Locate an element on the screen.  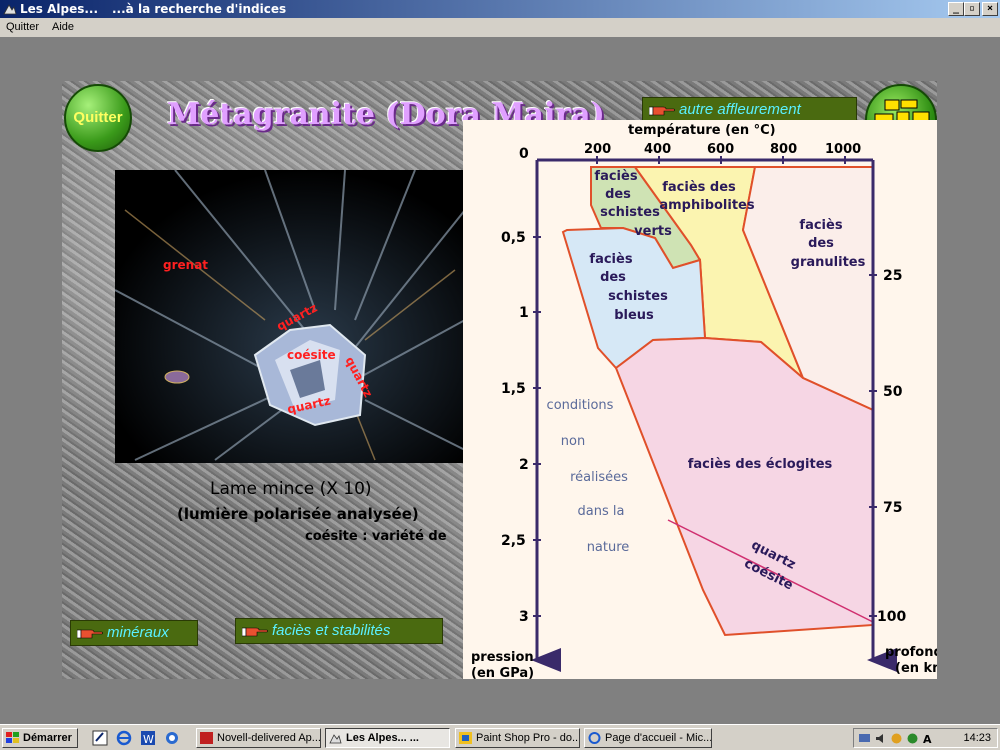
cond-3: réalisées is located at coordinates (599, 477).